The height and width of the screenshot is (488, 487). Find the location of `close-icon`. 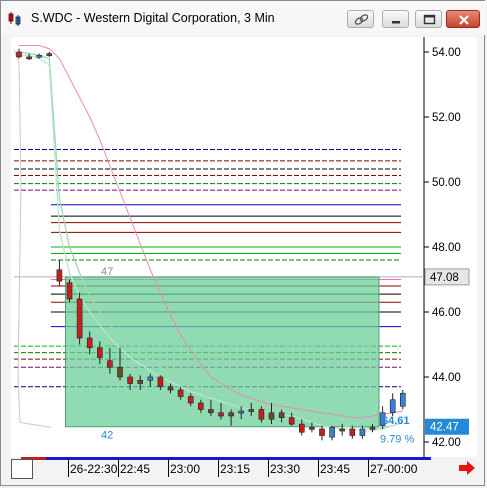

close-icon is located at coordinates (464, 20).